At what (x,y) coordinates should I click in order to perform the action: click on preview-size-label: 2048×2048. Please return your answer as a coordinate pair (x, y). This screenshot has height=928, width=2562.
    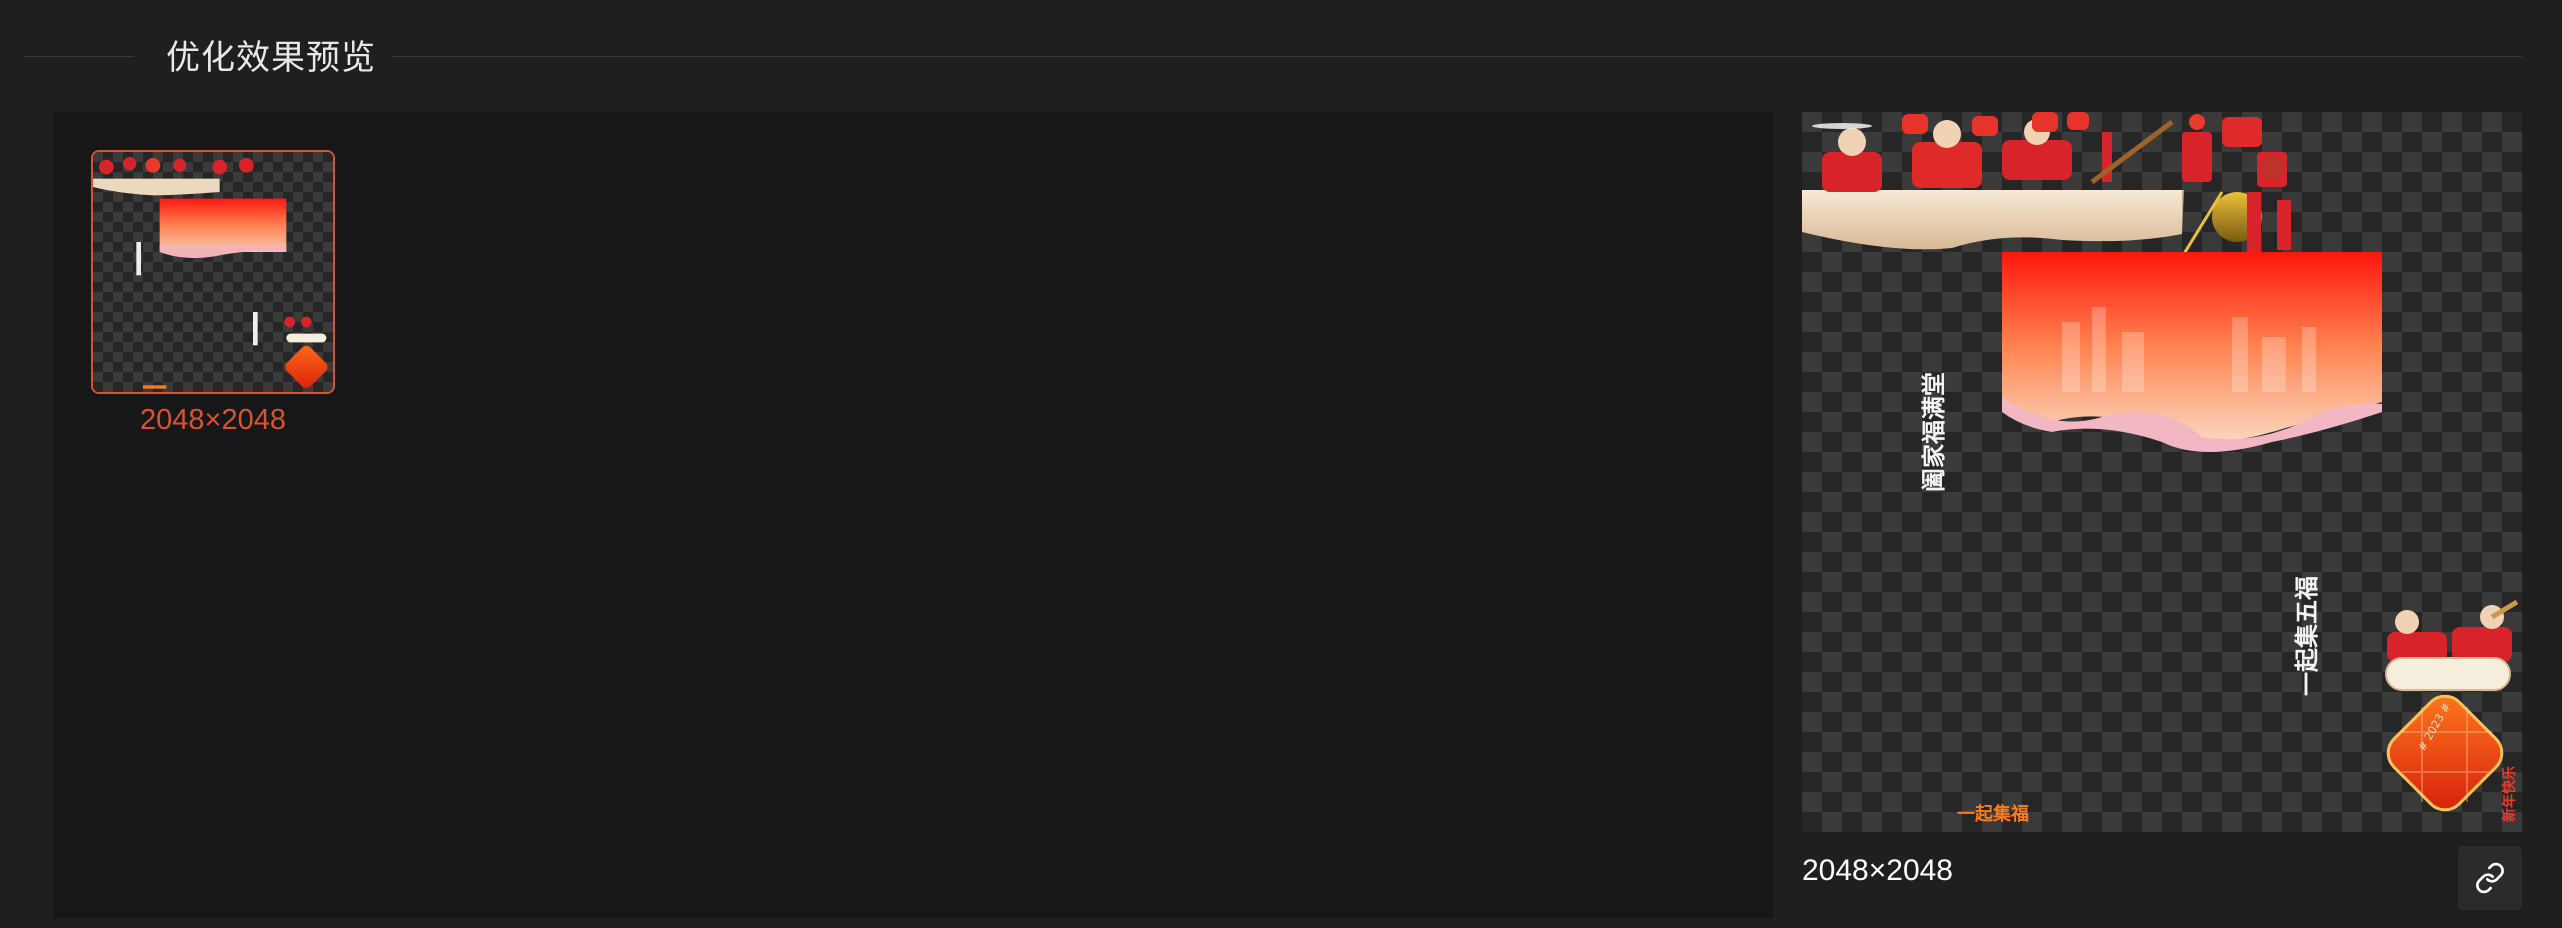
    Looking at the image, I should click on (1877, 870).